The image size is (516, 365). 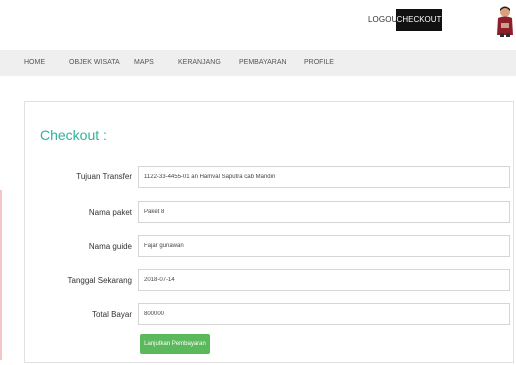 What do you see at coordinates (144, 63) in the screenshot?
I see `nav-item-maps: MAPS` at bounding box center [144, 63].